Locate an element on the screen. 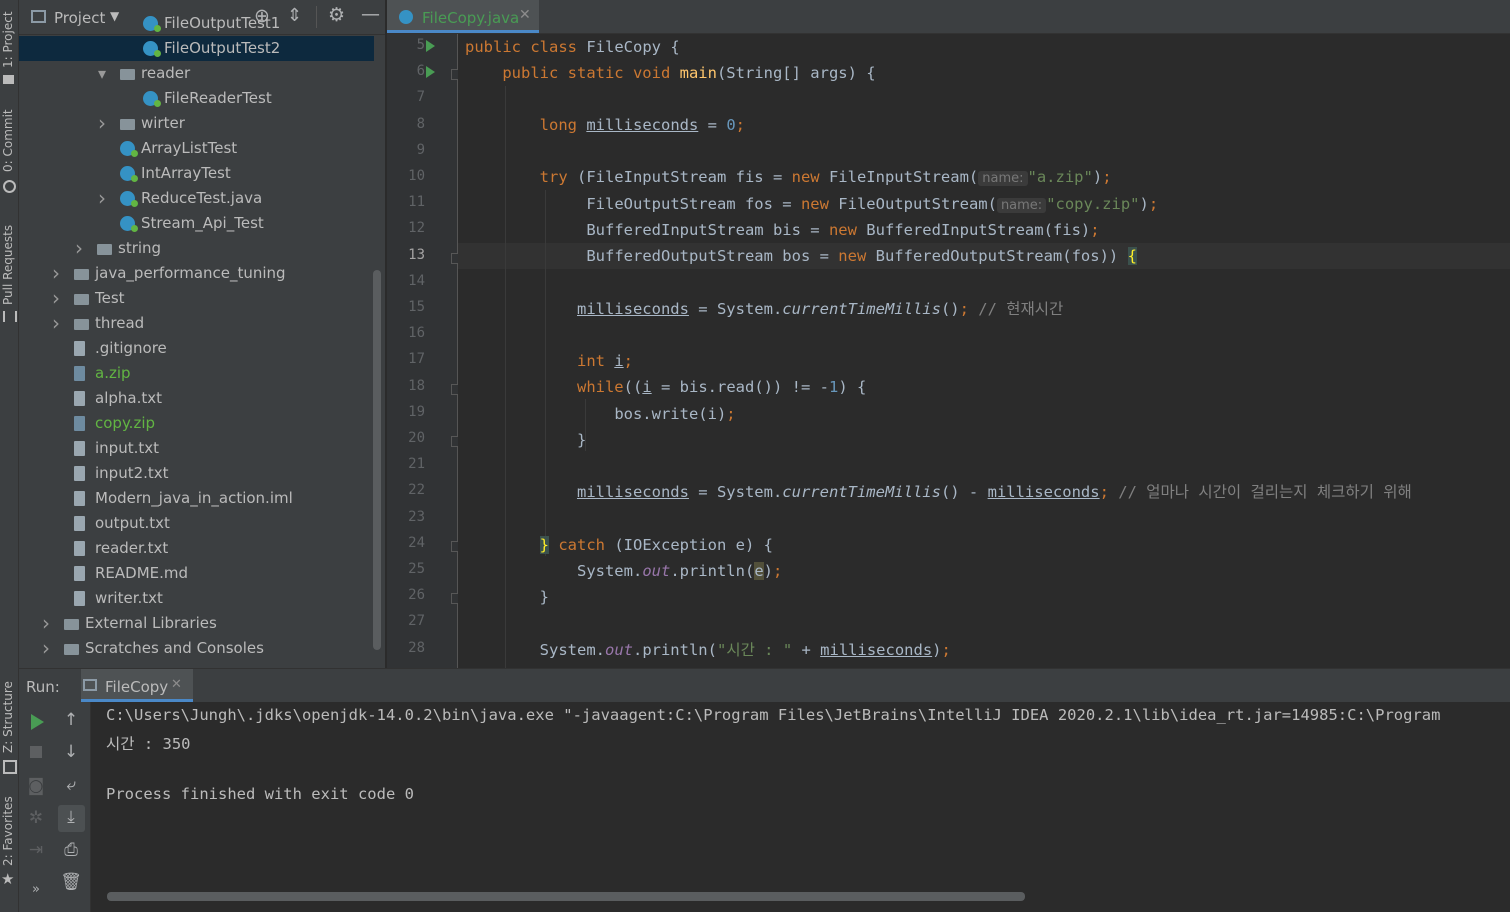  code-line-8: long milliseconds = 0; is located at coordinates (605, 125).